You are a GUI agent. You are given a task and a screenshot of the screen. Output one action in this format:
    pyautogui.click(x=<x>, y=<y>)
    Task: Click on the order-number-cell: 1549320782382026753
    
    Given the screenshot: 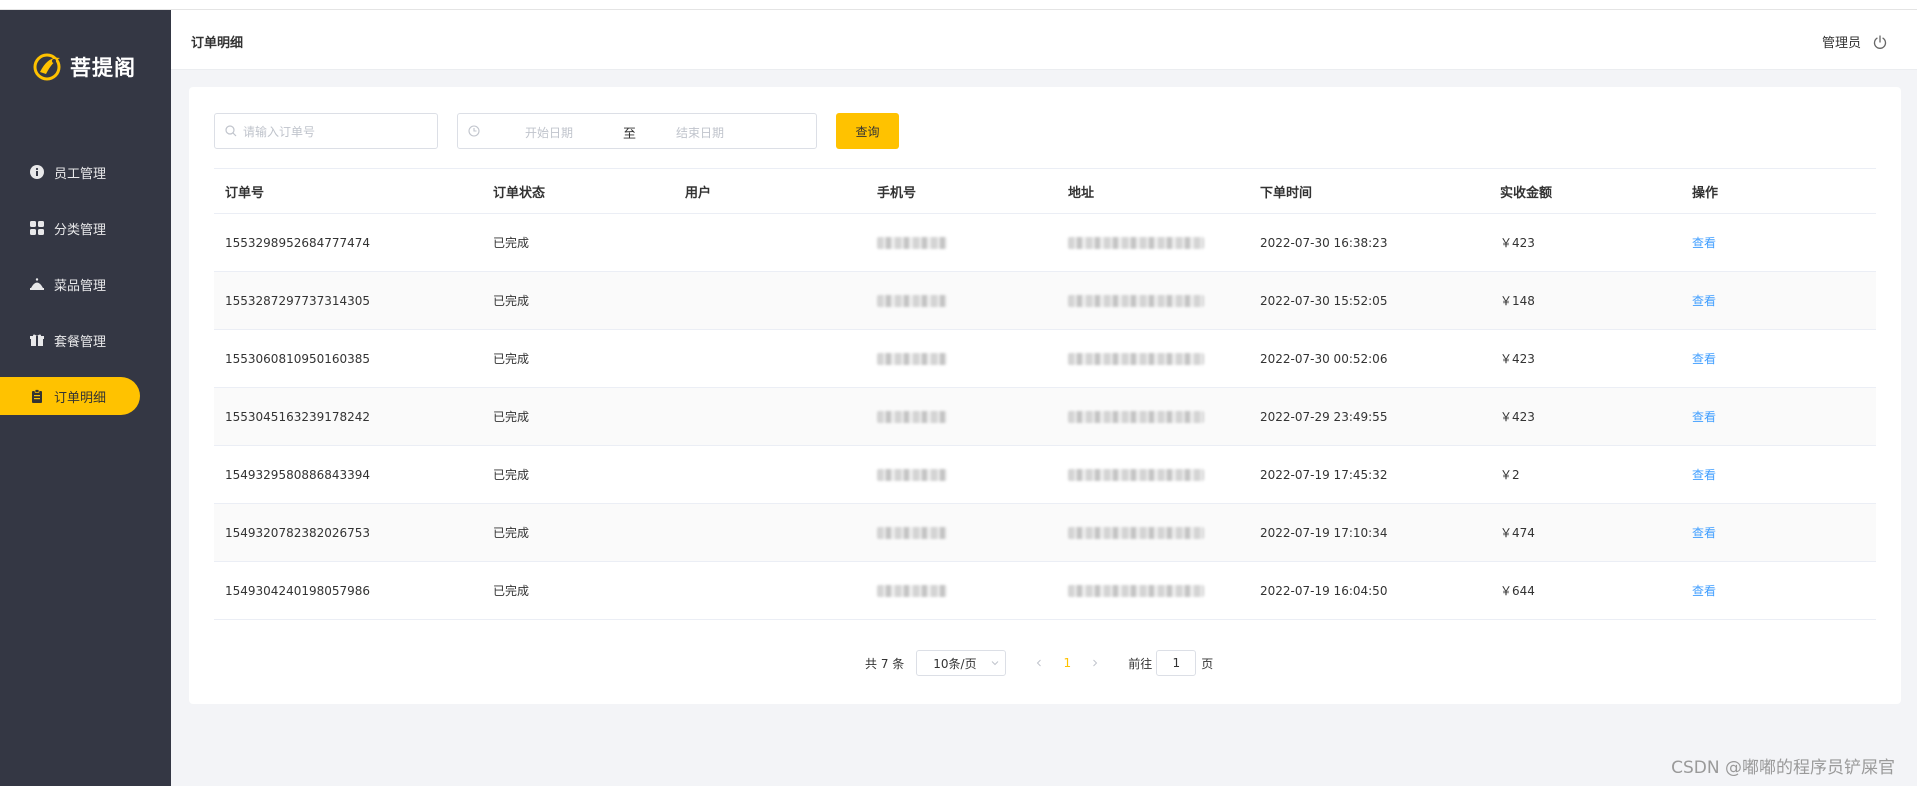 What is the action you would take?
    pyautogui.click(x=298, y=532)
    